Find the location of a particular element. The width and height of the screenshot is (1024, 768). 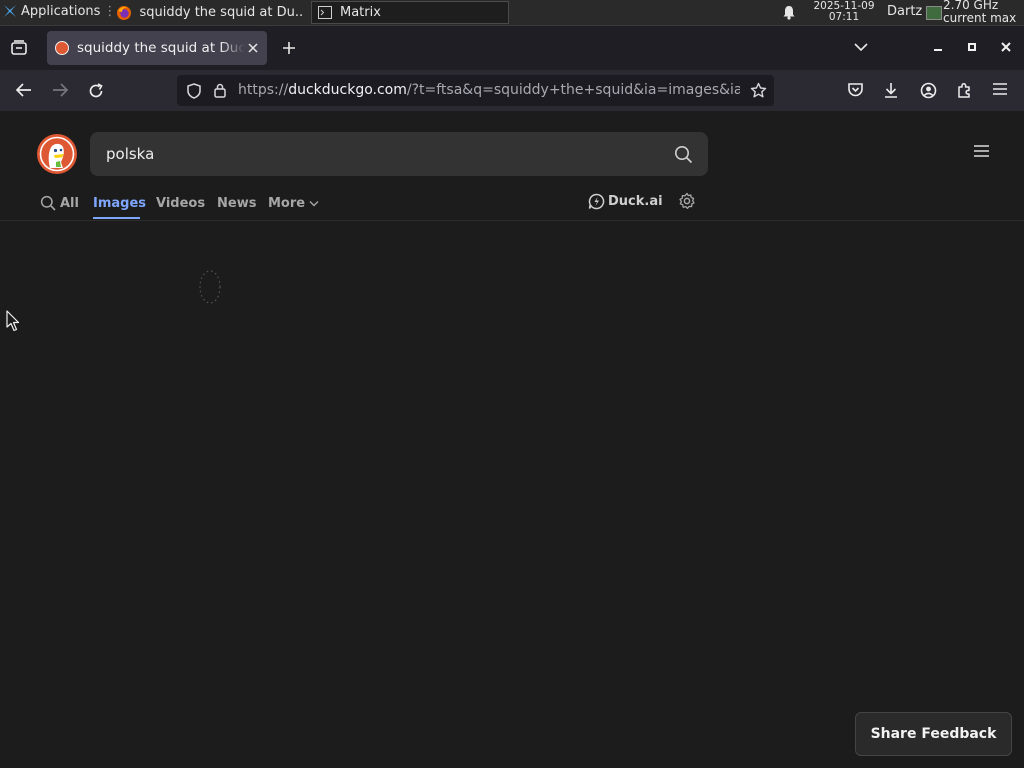

tab-label: All is located at coordinates (69, 203).